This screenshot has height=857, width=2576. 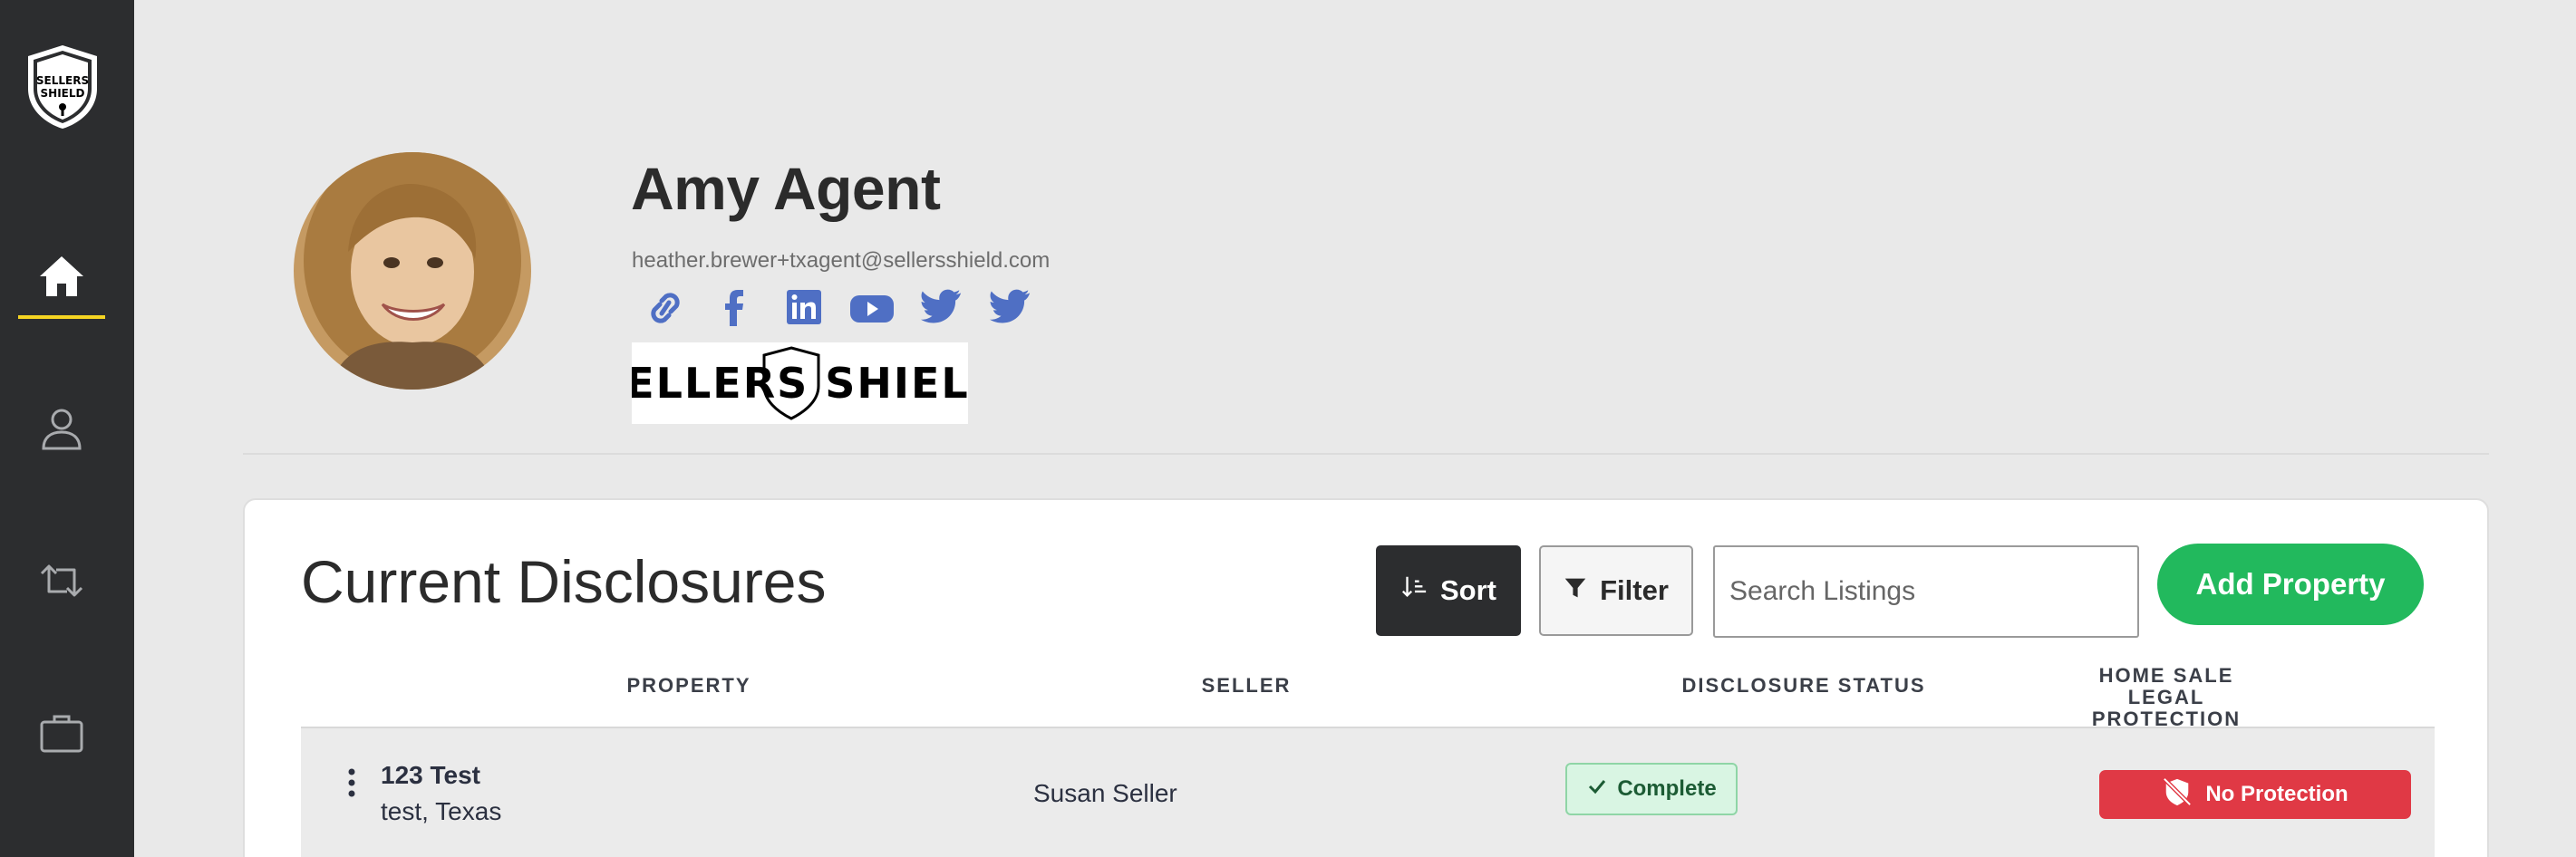 What do you see at coordinates (441, 811) in the screenshot?
I see `property-location: test, Texas` at bounding box center [441, 811].